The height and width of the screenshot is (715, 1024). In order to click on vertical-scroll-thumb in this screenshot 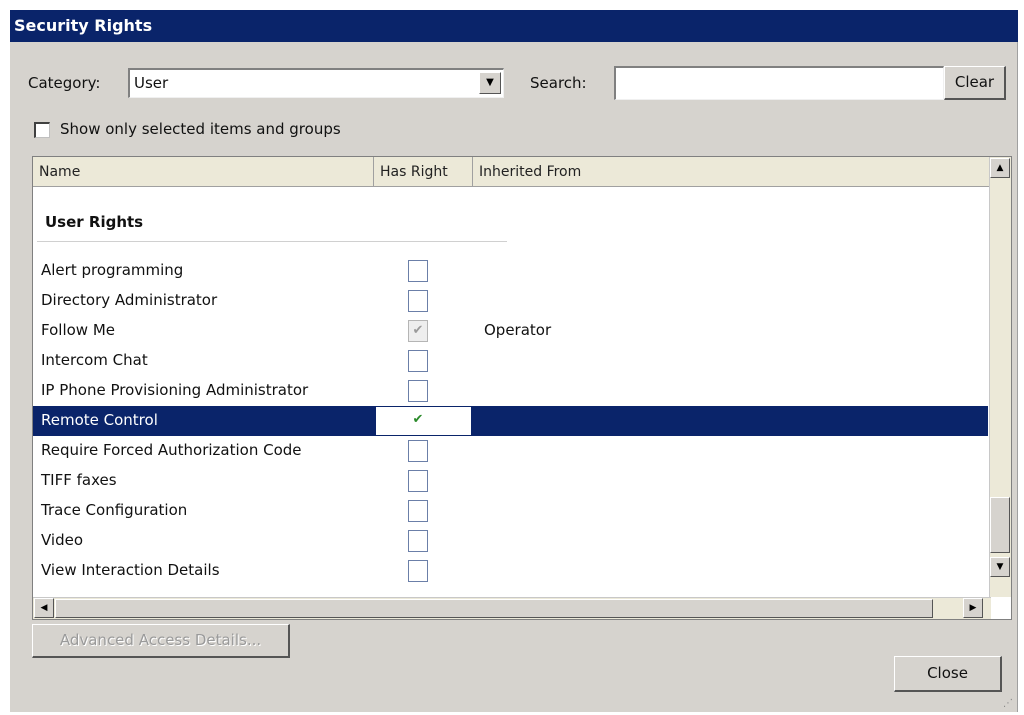, I will do `click(1000, 525)`.